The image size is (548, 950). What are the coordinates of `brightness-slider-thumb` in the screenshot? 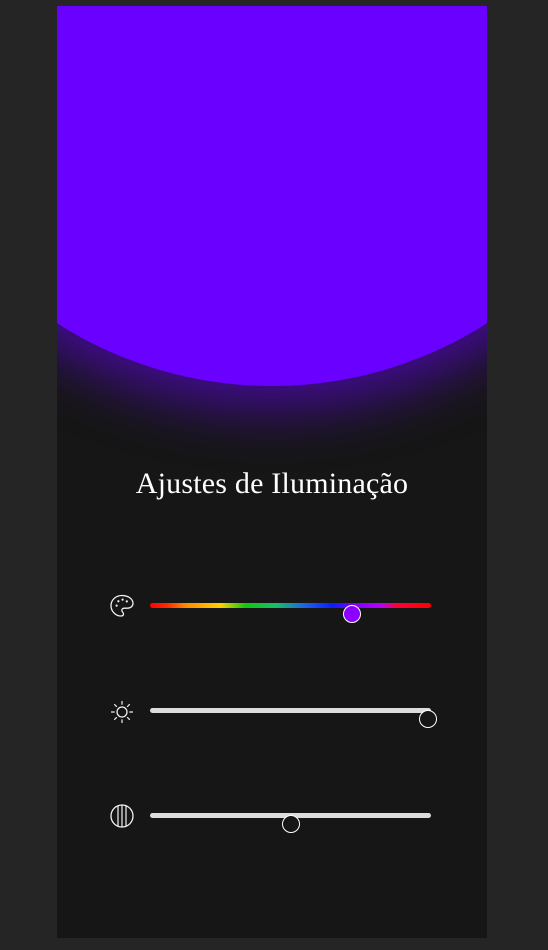 It's located at (428, 719).